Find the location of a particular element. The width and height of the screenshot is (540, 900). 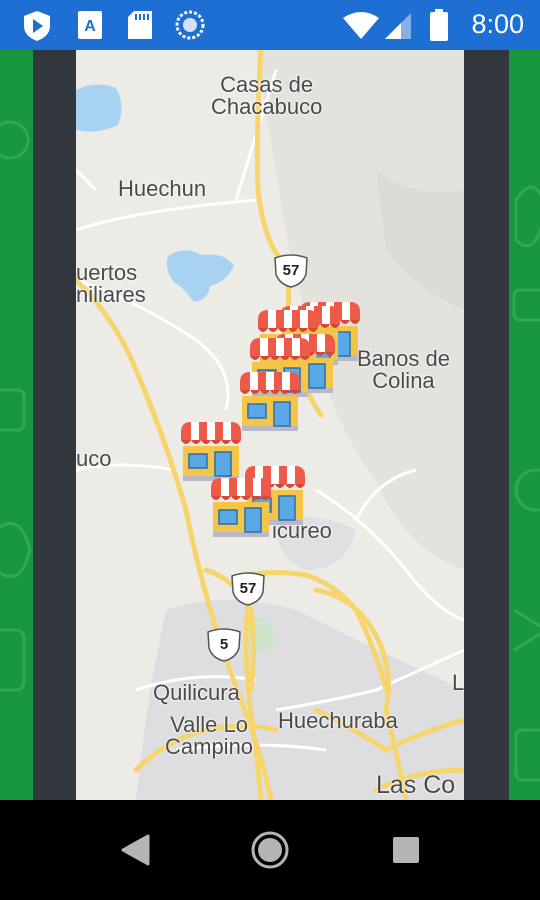

back-button is located at coordinates (135, 850).